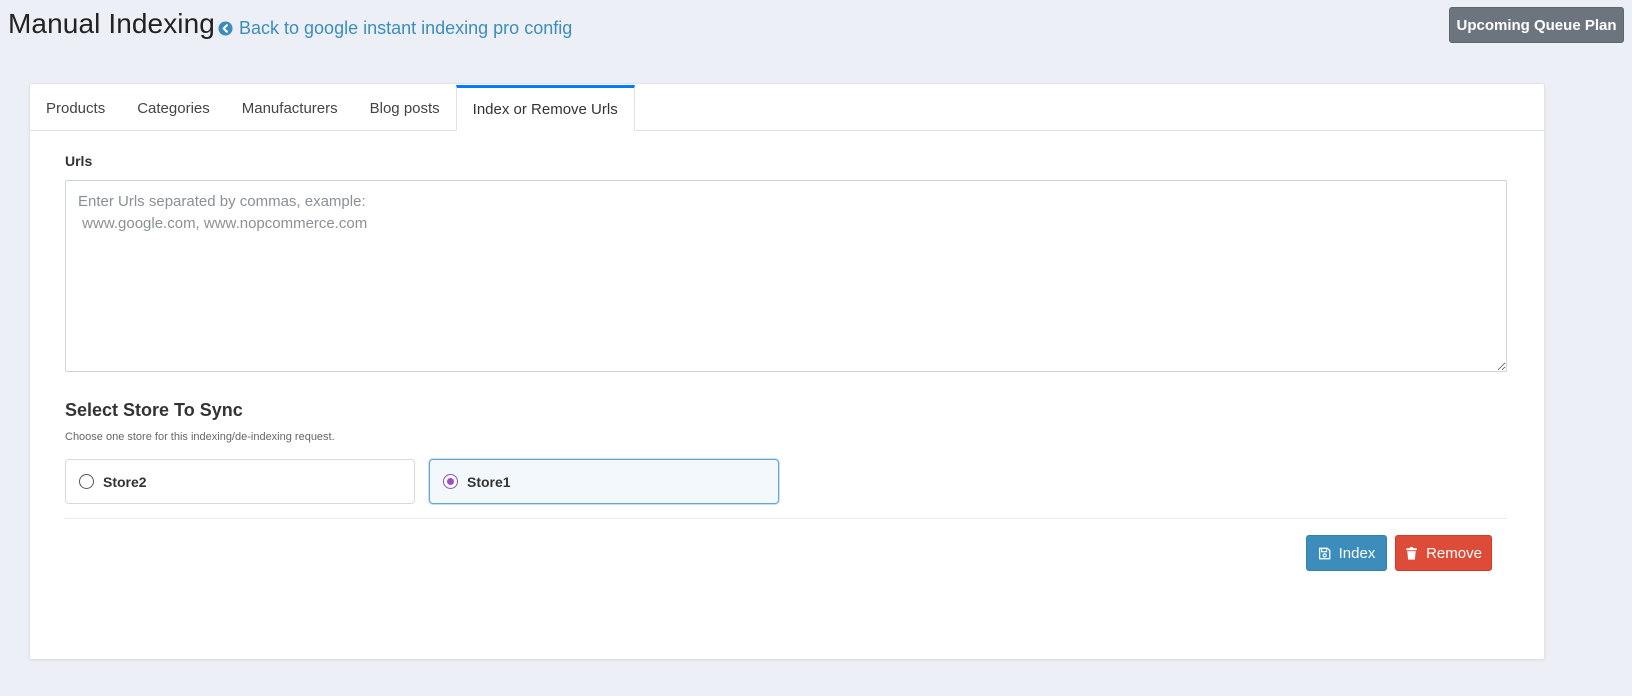  I want to click on remove-button: Remove, so click(1443, 553).